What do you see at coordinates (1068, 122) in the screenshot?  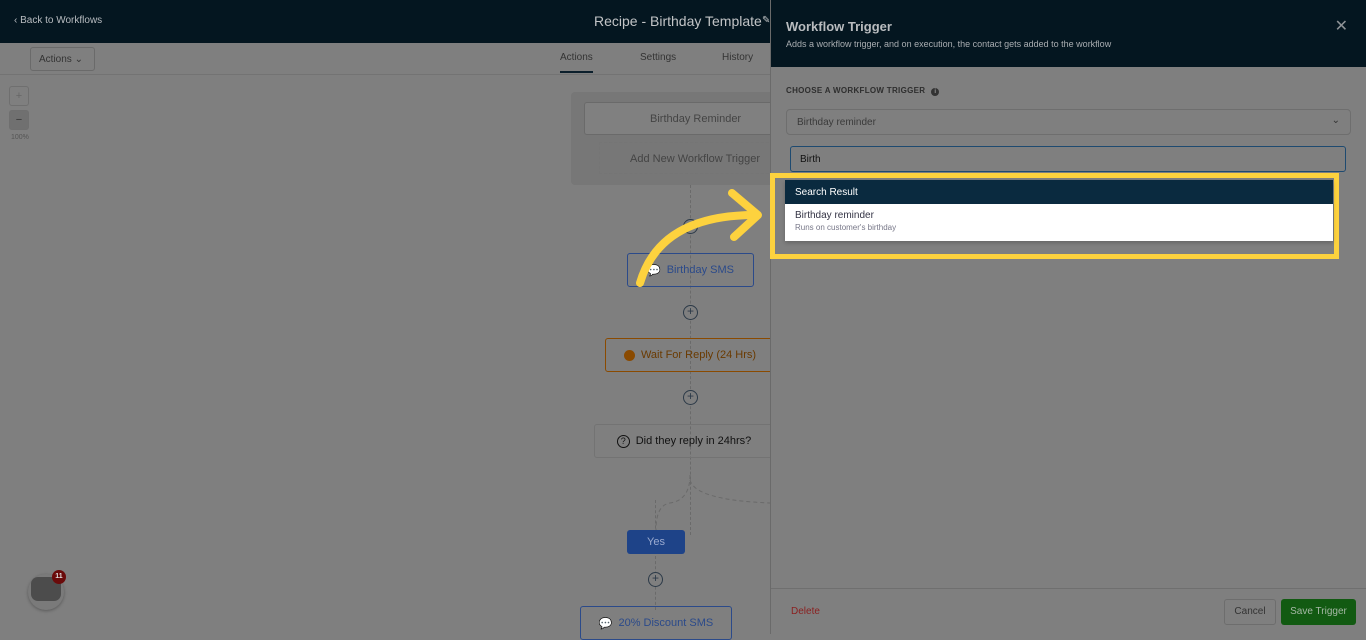 I see `trigger-select: Birthday reminder ⌄` at bounding box center [1068, 122].